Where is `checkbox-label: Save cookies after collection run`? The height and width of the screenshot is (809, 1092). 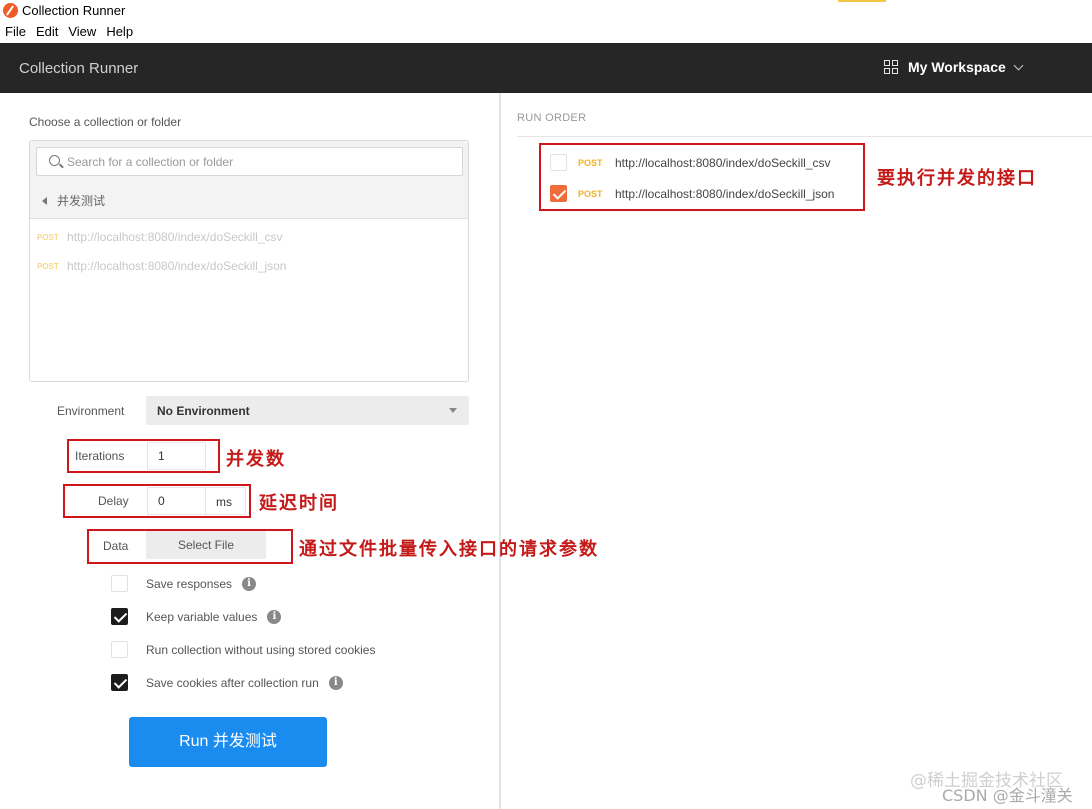 checkbox-label: Save cookies after collection run is located at coordinates (232, 682).